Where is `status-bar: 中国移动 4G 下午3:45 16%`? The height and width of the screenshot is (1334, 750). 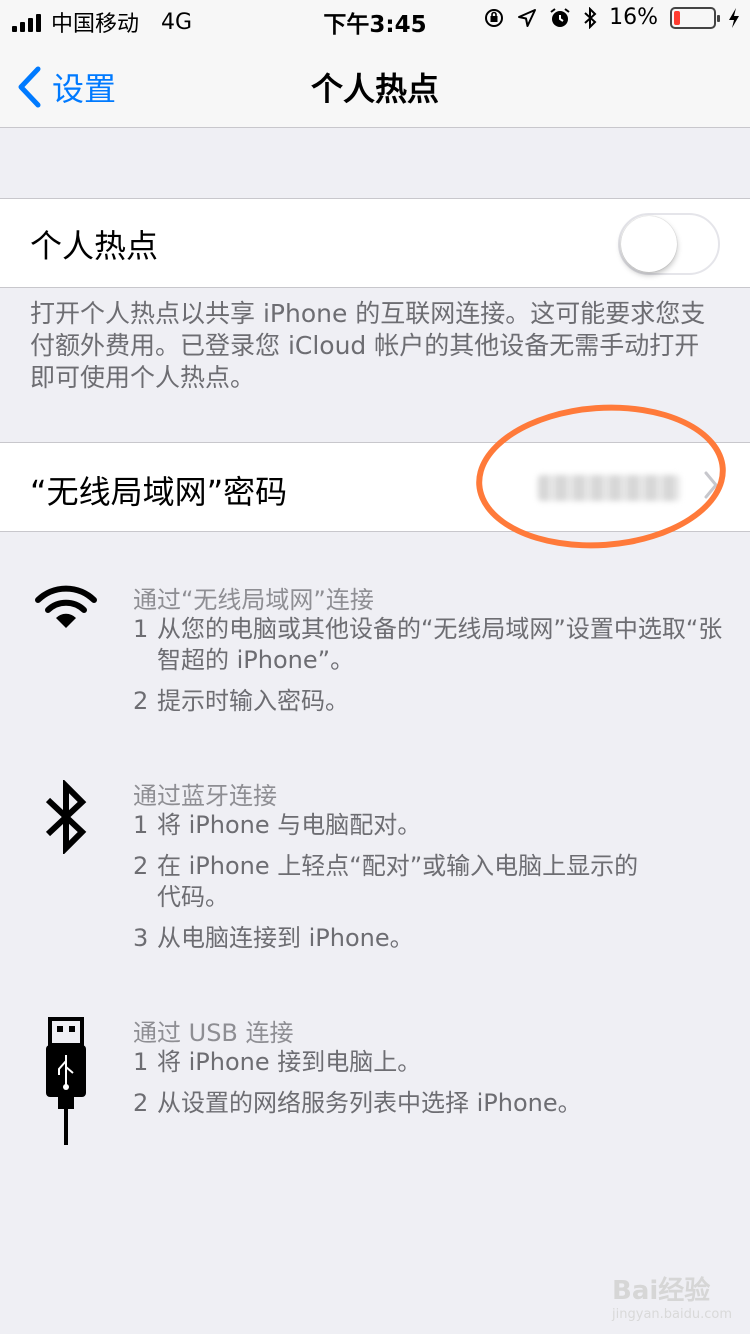
status-bar: 中国移动 4G 下午3:45 16% is located at coordinates (375, 20).